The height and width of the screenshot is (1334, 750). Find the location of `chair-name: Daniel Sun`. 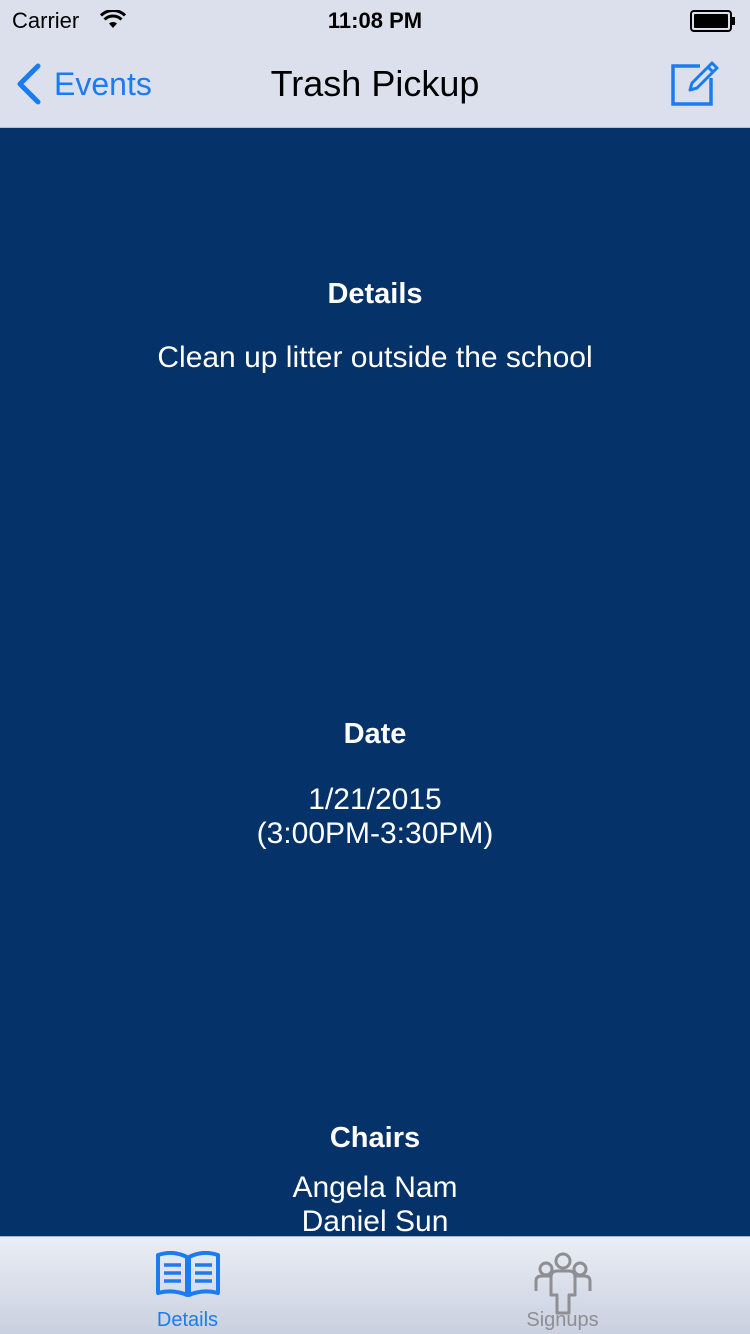

chair-name: Daniel Sun is located at coordinates (375, 1221).